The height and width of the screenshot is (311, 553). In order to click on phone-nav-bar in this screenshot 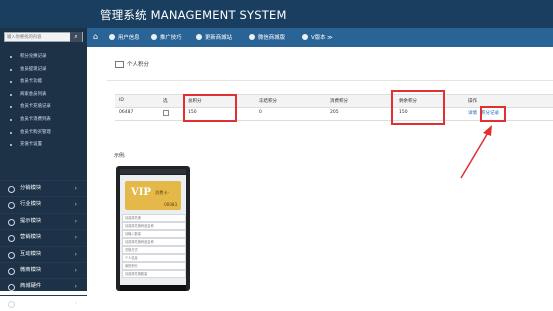, I will do `click(153, 288)`.